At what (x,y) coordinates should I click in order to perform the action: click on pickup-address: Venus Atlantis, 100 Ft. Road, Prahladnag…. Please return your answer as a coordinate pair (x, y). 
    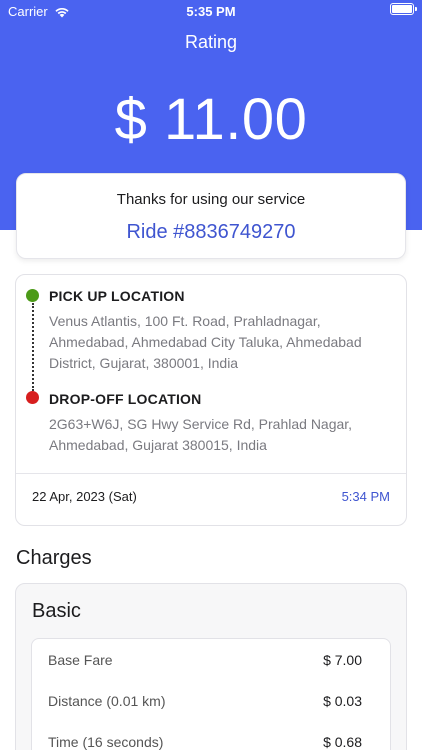
    Looking at the image, I should click on (205, 342).